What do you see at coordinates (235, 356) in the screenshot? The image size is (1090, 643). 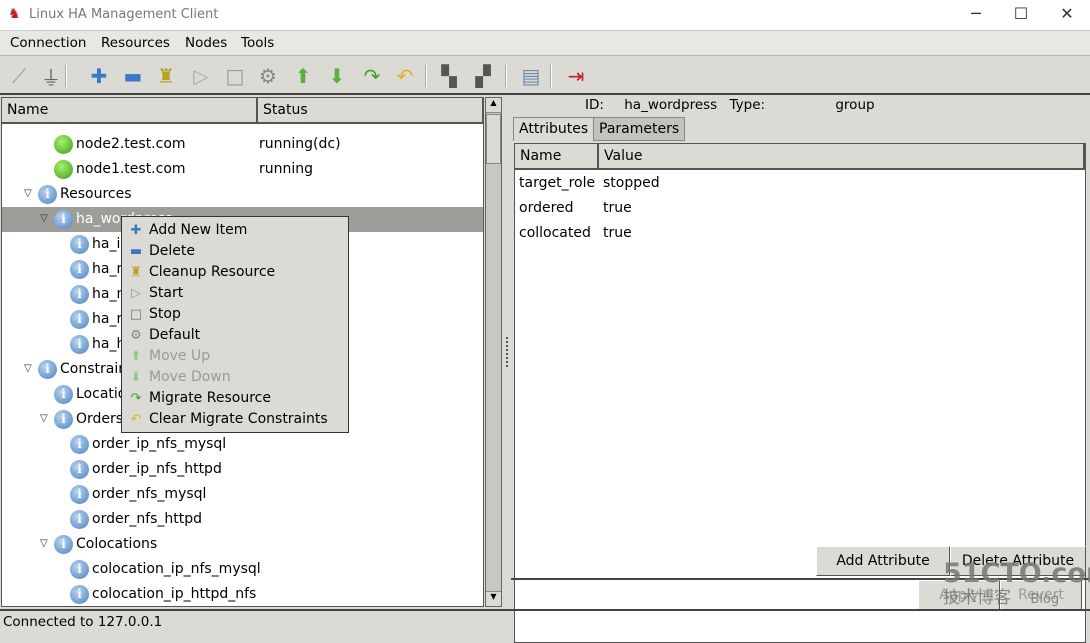 I see `menu-item-move-up: ⬆ Move Up` at bounding box center [235, 356].